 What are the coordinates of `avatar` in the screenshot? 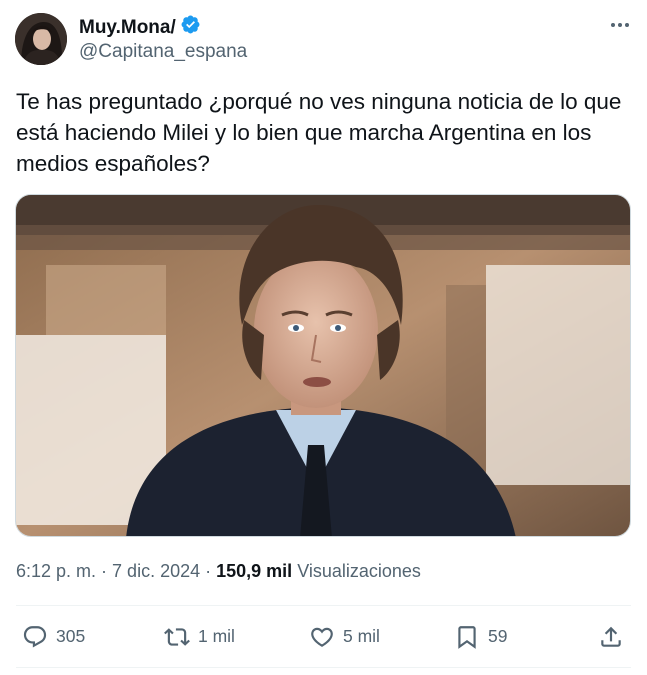 It's located at (41, 39).